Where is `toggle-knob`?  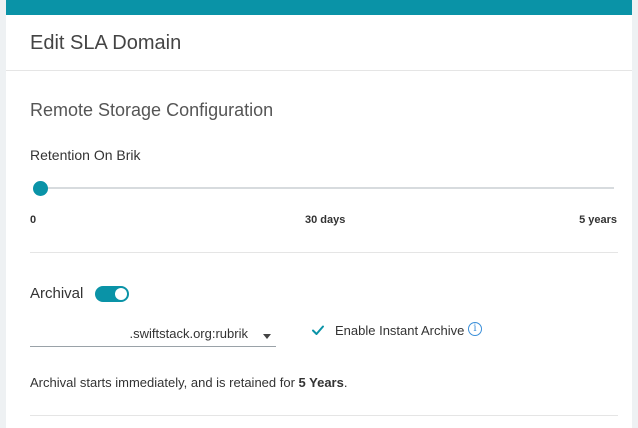
toggle-knob is located at coordinates (121, 294).